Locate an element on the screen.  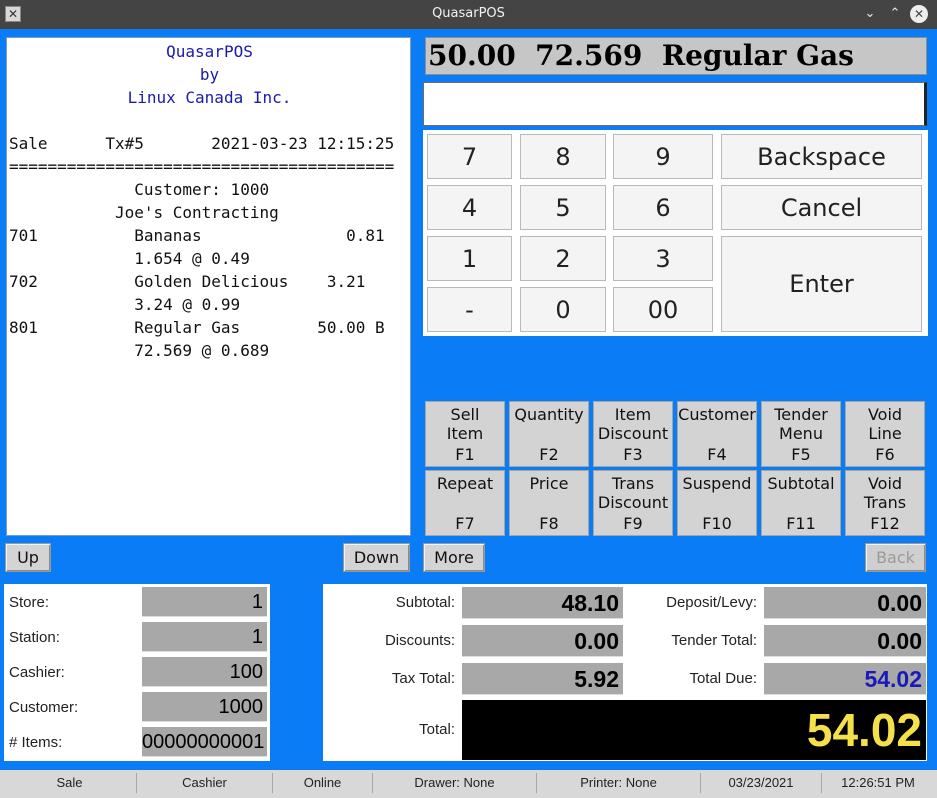
tax-total-value: 5.92 is located at coordinates (542, 679).